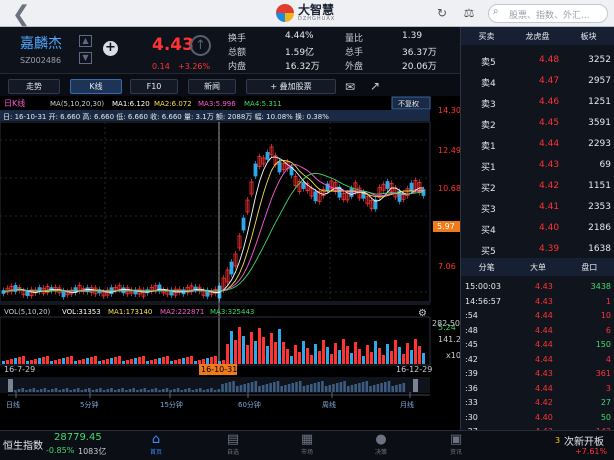 This screenshot has width=614, height=460. I want to click on period-option: 5分钟, so click(89, 404).